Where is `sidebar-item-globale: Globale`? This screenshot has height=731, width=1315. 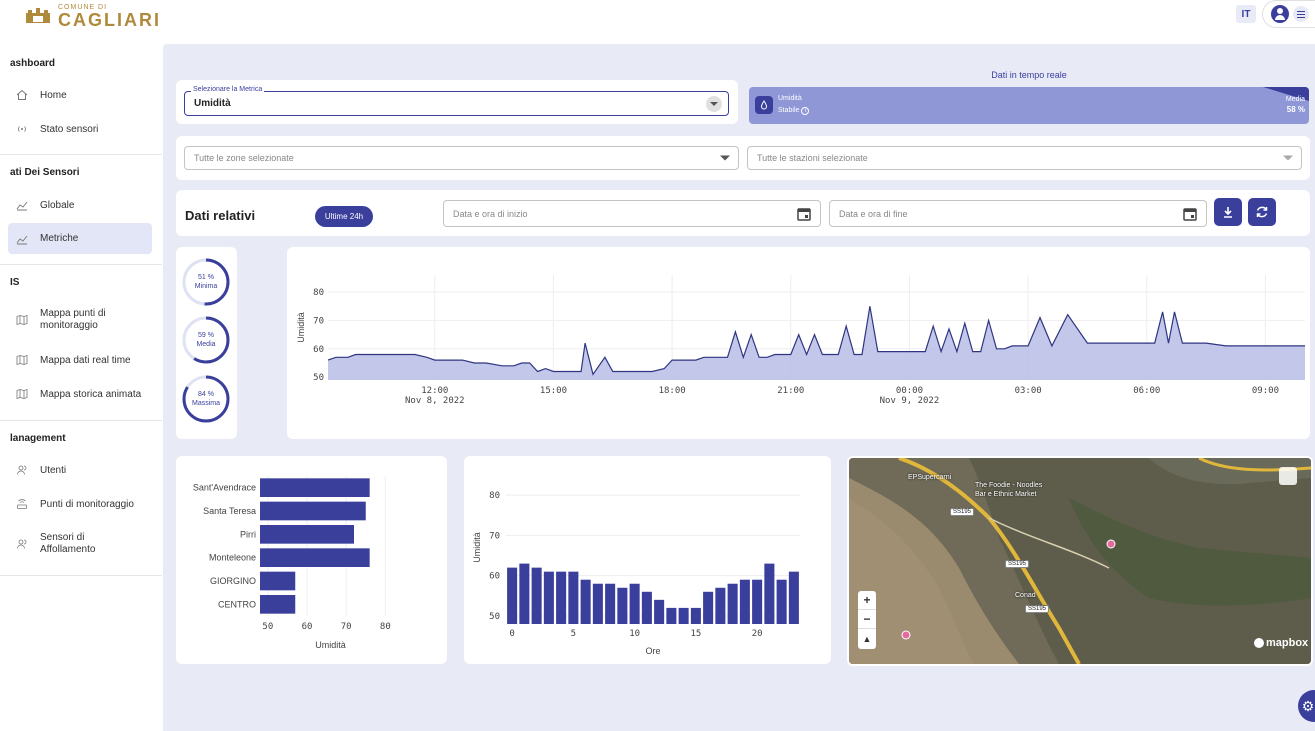 sidebar-item-globale: Globale is located at coordinates (80, 205).